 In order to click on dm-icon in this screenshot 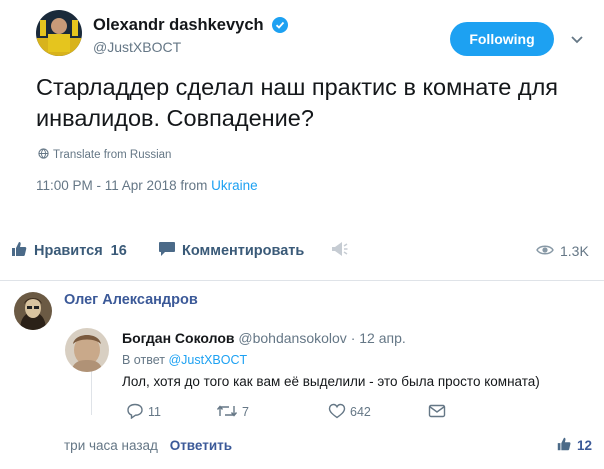, I will do `click(439, 412)`.